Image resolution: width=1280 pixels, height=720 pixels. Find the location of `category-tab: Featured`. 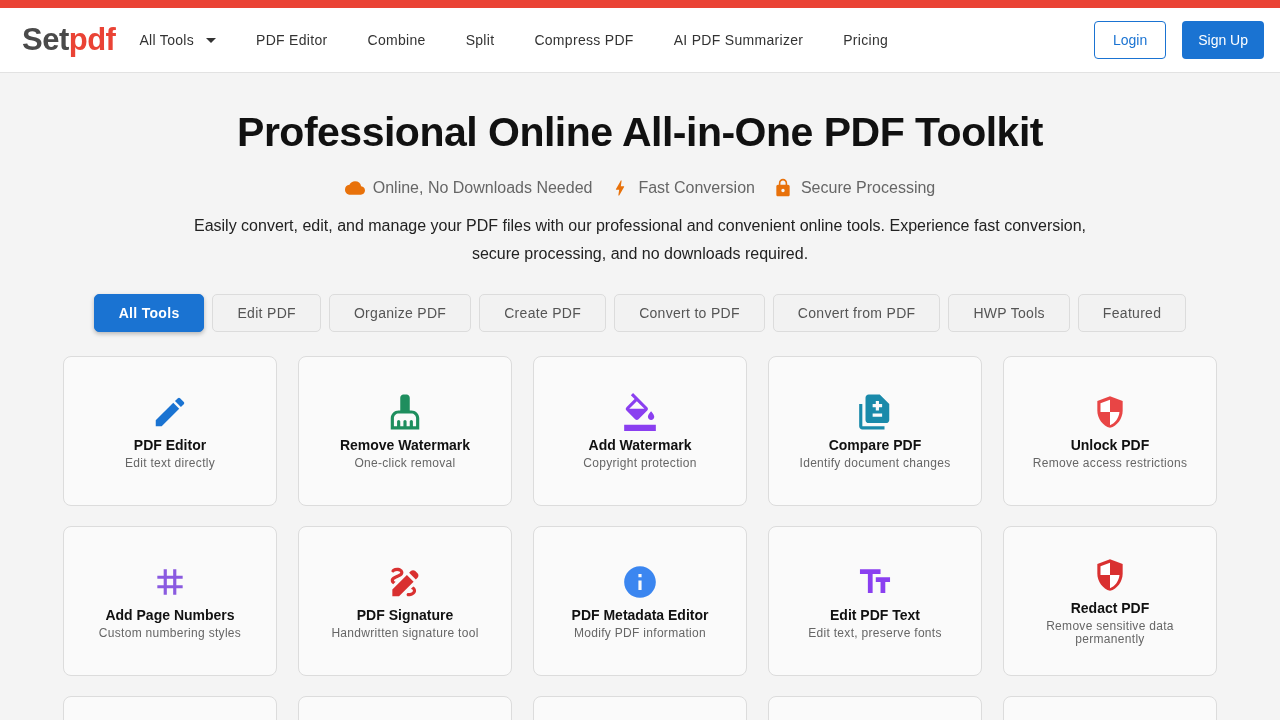

category-tab: Featured is located at coordinates (1132, 313).